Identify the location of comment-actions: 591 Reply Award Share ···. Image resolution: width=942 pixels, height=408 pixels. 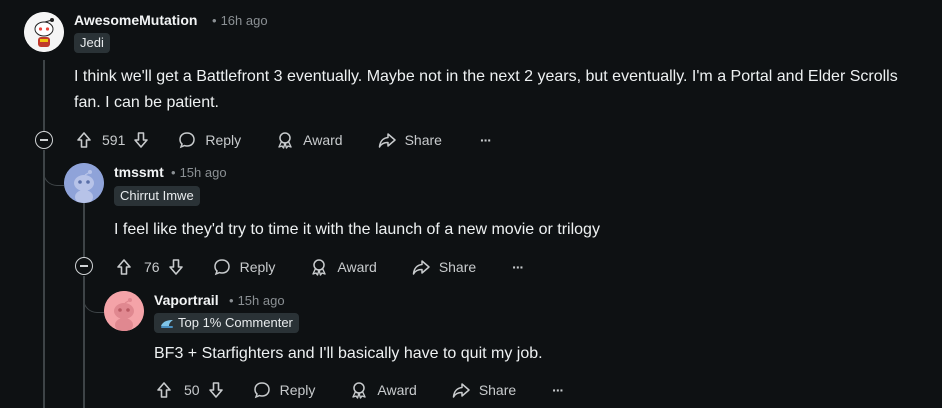
(283, 140).